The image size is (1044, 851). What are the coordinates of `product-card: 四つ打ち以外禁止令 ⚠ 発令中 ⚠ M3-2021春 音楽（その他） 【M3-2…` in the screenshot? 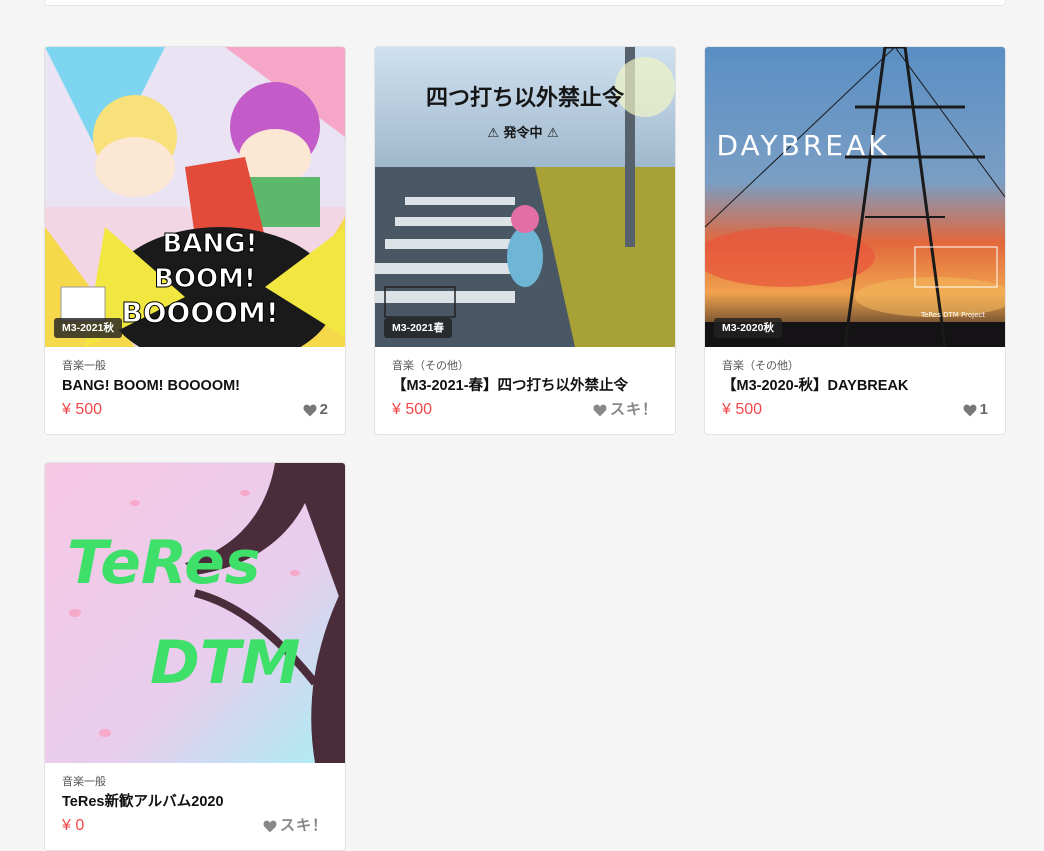 It's located at (525, 240).